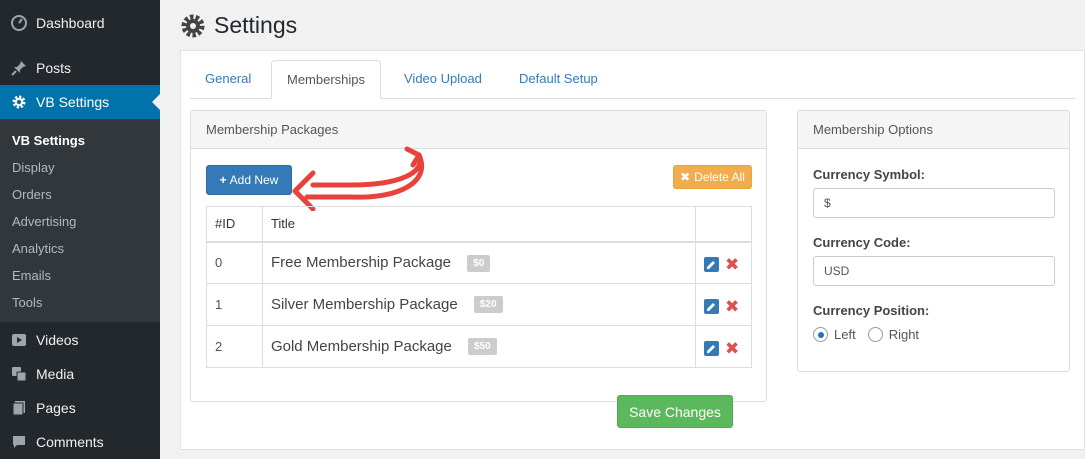  I want to click on annotation-arrow-icon, so click(358, 178).